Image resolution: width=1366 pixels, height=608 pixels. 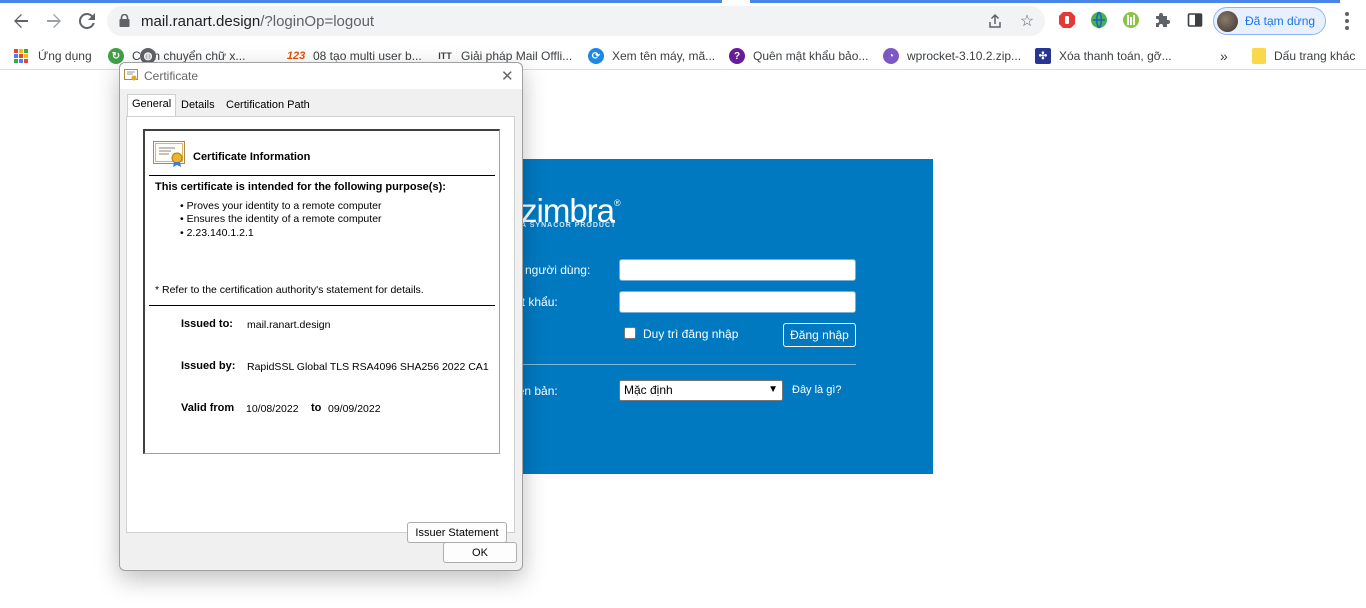 I want to click on certificate-icon, so click(x=131, y=75).